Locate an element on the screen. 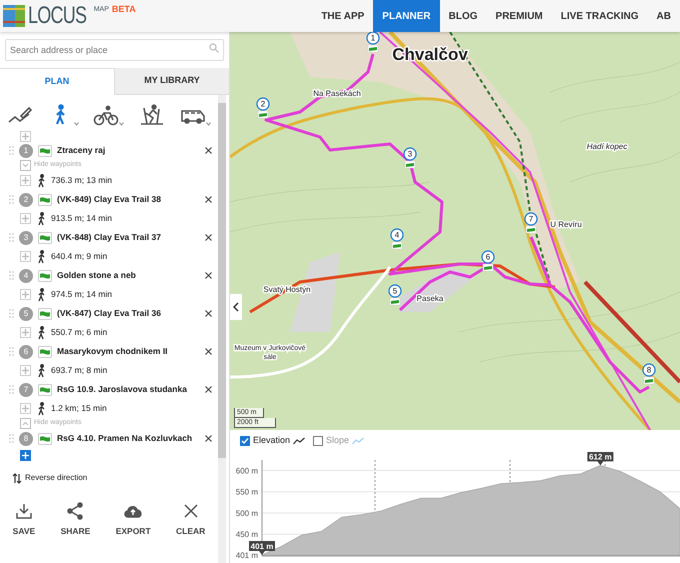 The height and width of the screenshot is (563, 680). checkbox-label: Elevation is located at coordinates (271, 441).